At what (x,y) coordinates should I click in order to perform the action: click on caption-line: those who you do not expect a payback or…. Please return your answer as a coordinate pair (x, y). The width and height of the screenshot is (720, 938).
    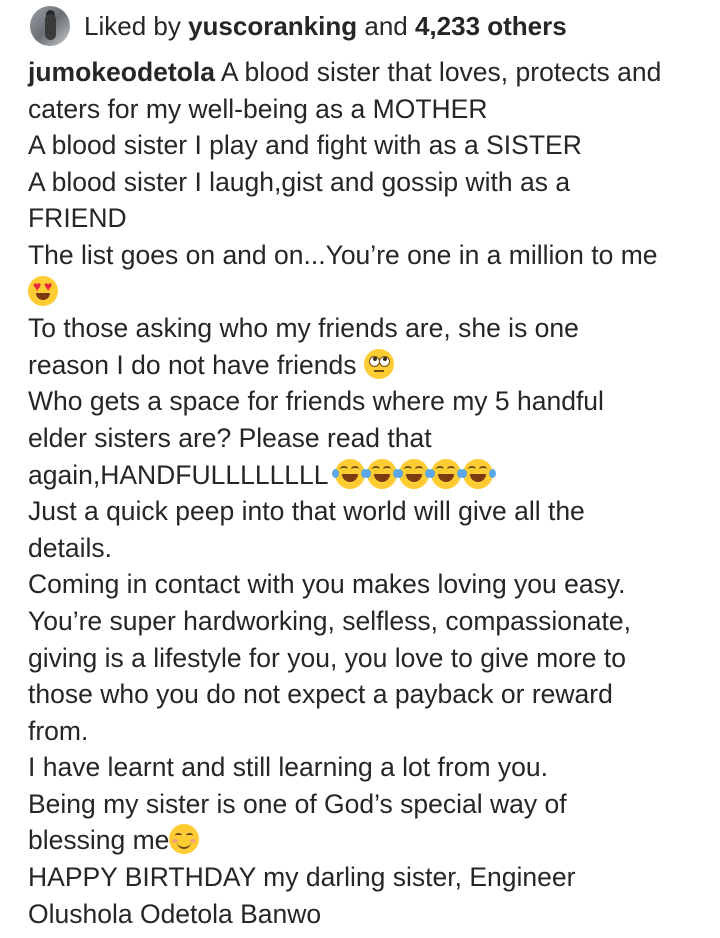
    Looking at the image, I should click on (320, 694).